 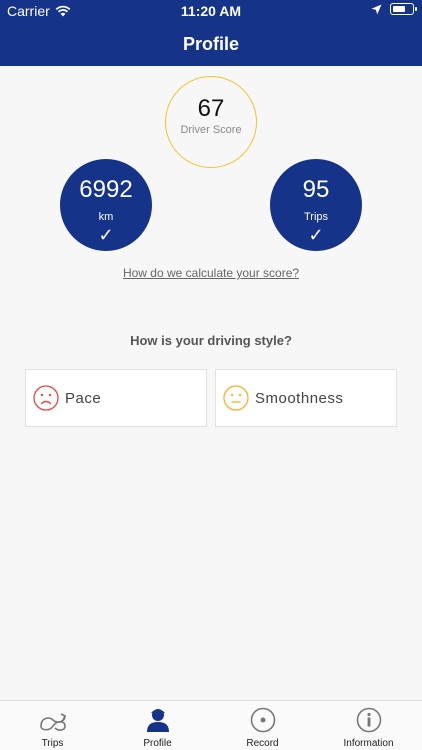 I want to click on tab-profile: Profile, so click(x=157, y=725).